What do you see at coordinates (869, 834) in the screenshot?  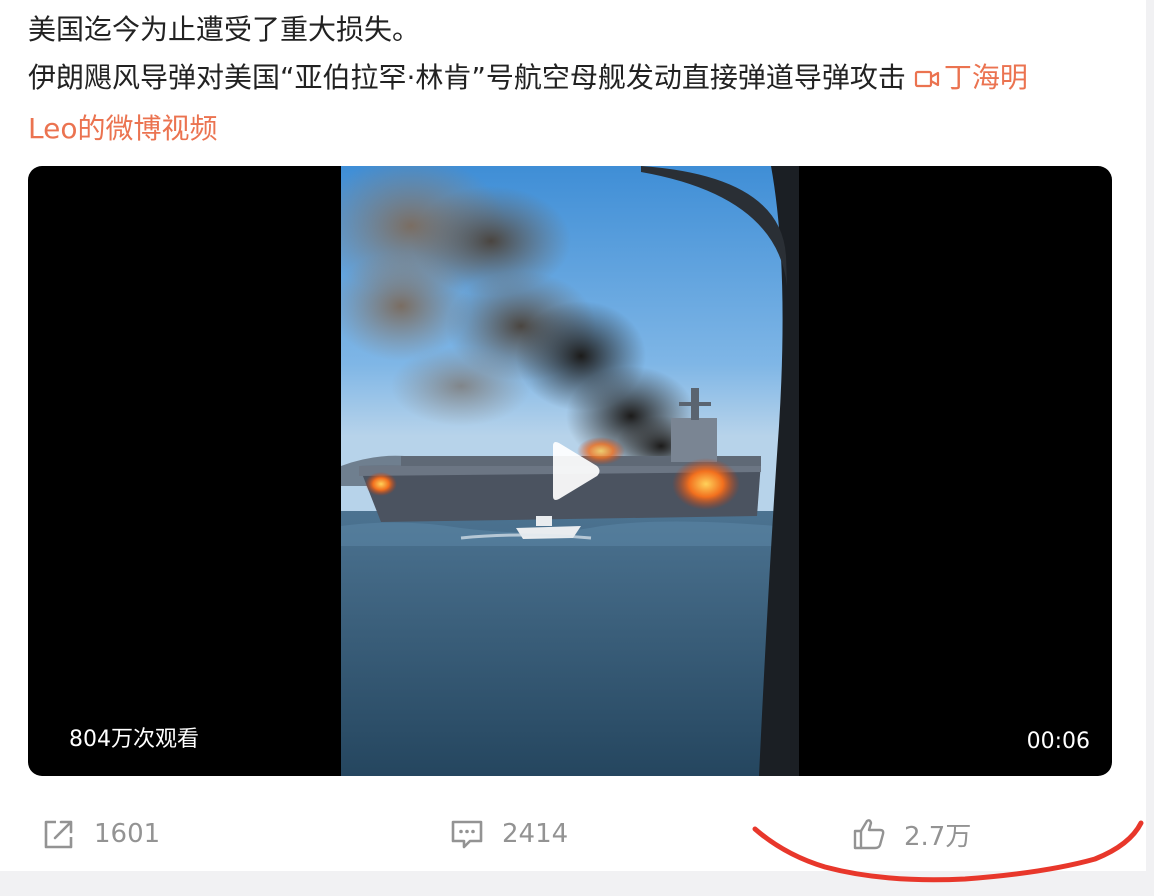 I see `thumbs-up-icon` at bounding box center [869, 834].